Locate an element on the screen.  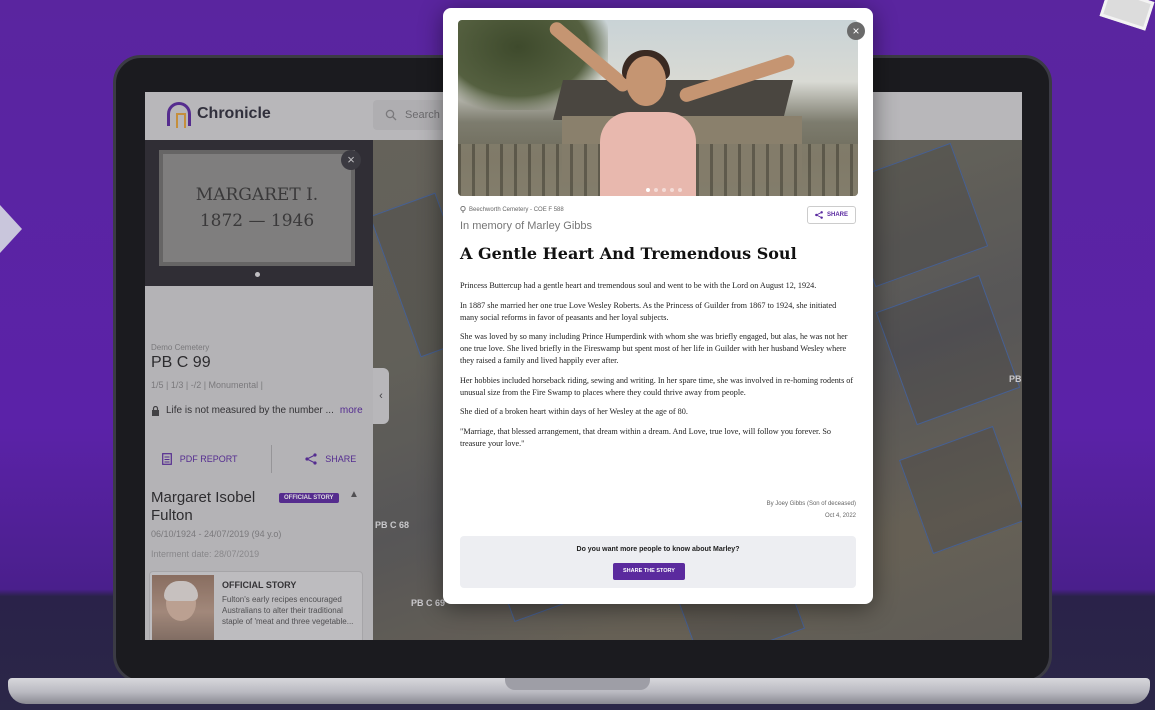
cemetery-location: Beechworth Cemetery - COE F 588 is located at coordinates (512, 209).